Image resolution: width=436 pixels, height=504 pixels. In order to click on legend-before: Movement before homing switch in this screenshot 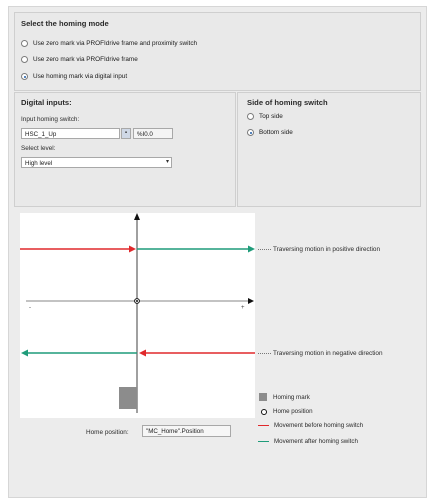, I will do `click(310, 425)`.